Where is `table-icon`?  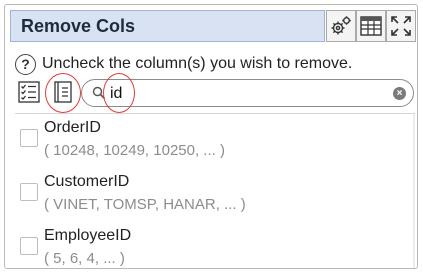 table-icon is located at coordinates (371, 26).